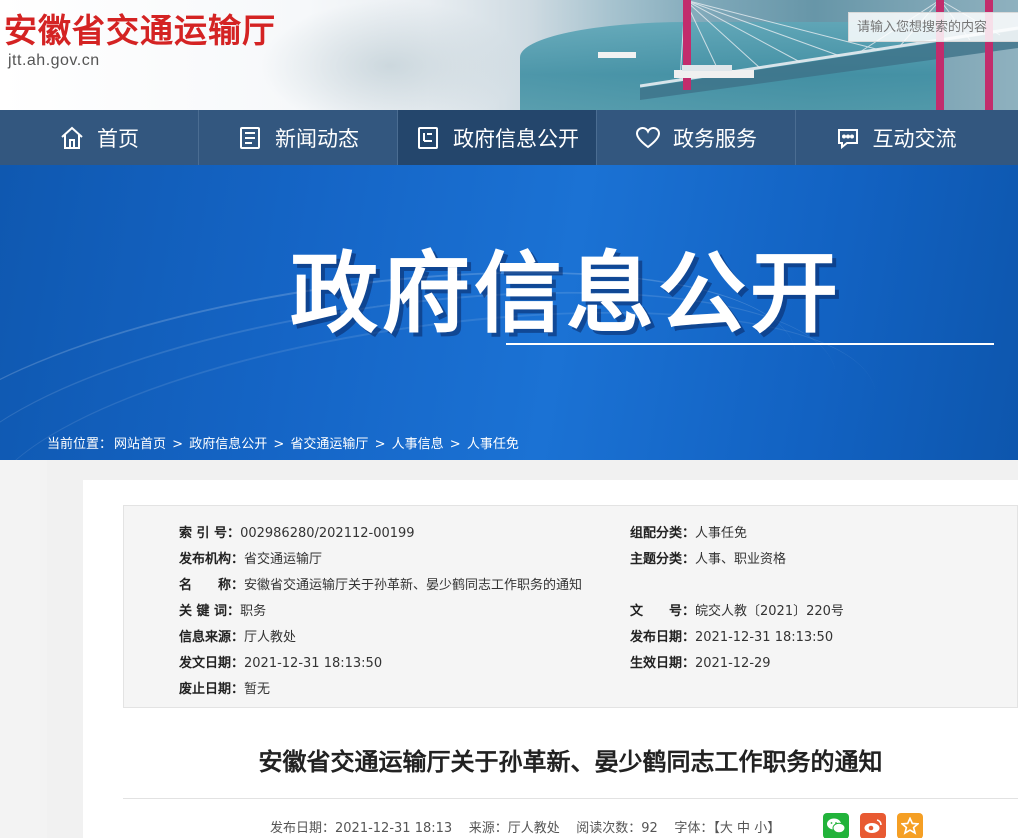 This screenshot has height=838, width=1018. I want to click on info-label: 】, so click(774, 828).